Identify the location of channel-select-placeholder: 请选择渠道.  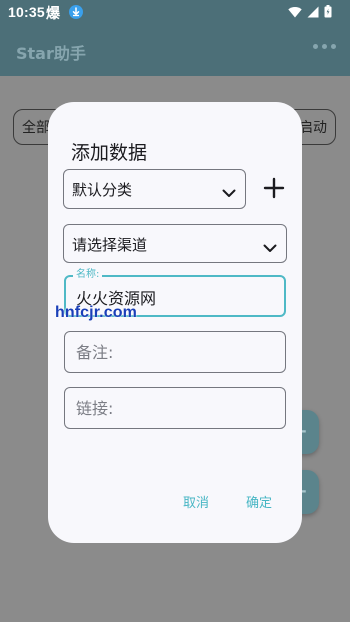
(110, 245).